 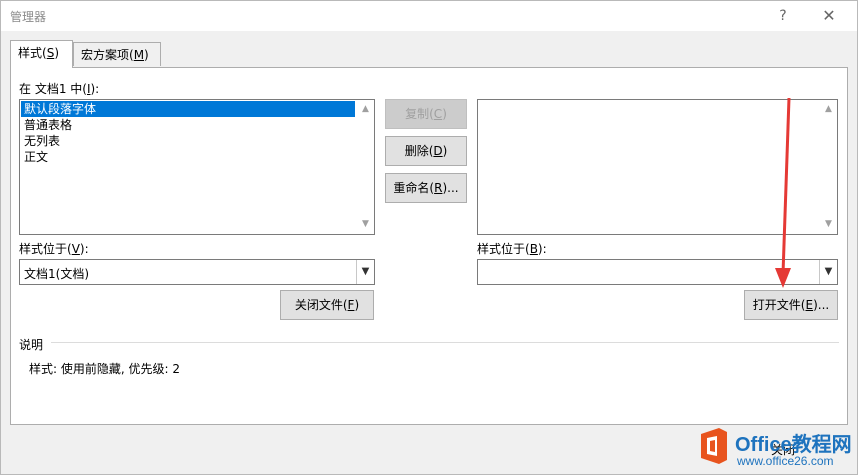 I want to click on tab-styles: 样式(S), so click(x=41, y=54).